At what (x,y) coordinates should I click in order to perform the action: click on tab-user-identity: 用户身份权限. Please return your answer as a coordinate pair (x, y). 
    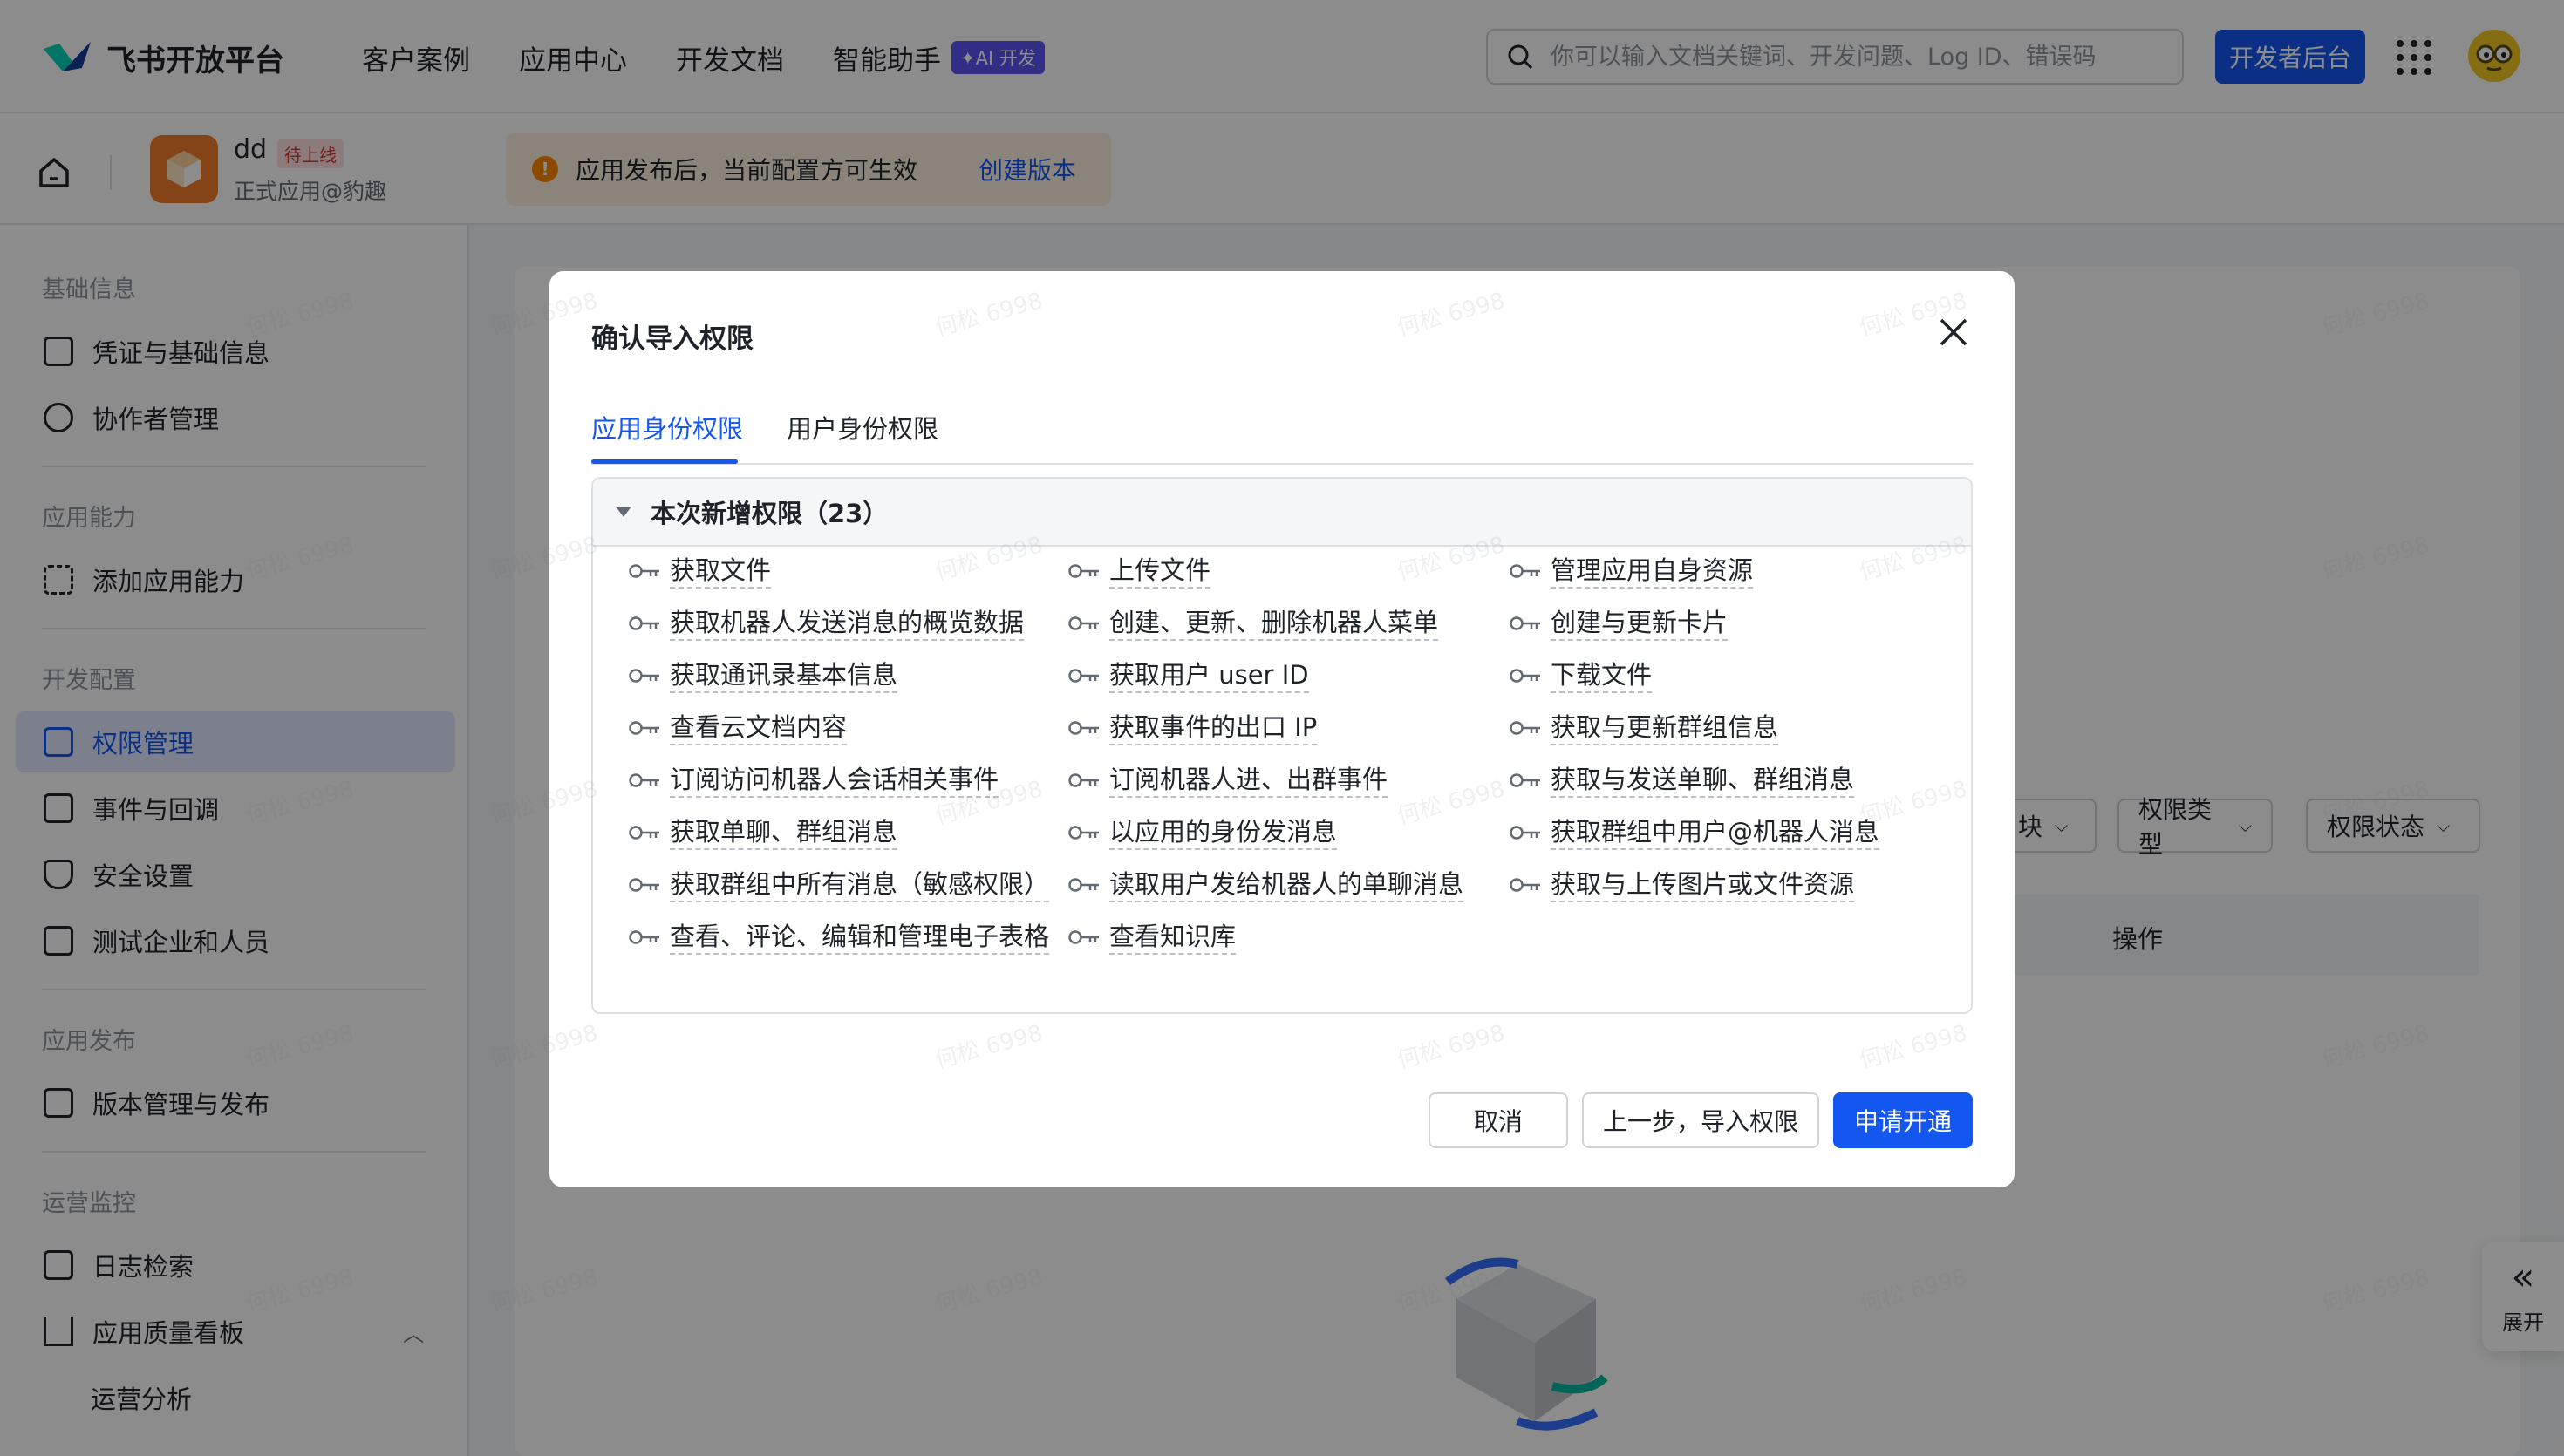
    Looking at the image, I should click on (862, 427).